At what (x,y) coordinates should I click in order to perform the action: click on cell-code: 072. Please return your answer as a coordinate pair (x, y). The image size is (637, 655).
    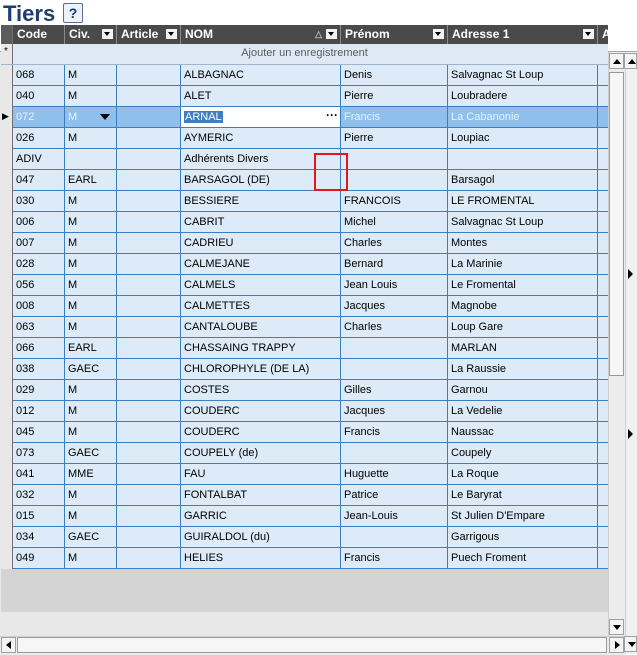
    Looking at the image, I should click on (39, 117).